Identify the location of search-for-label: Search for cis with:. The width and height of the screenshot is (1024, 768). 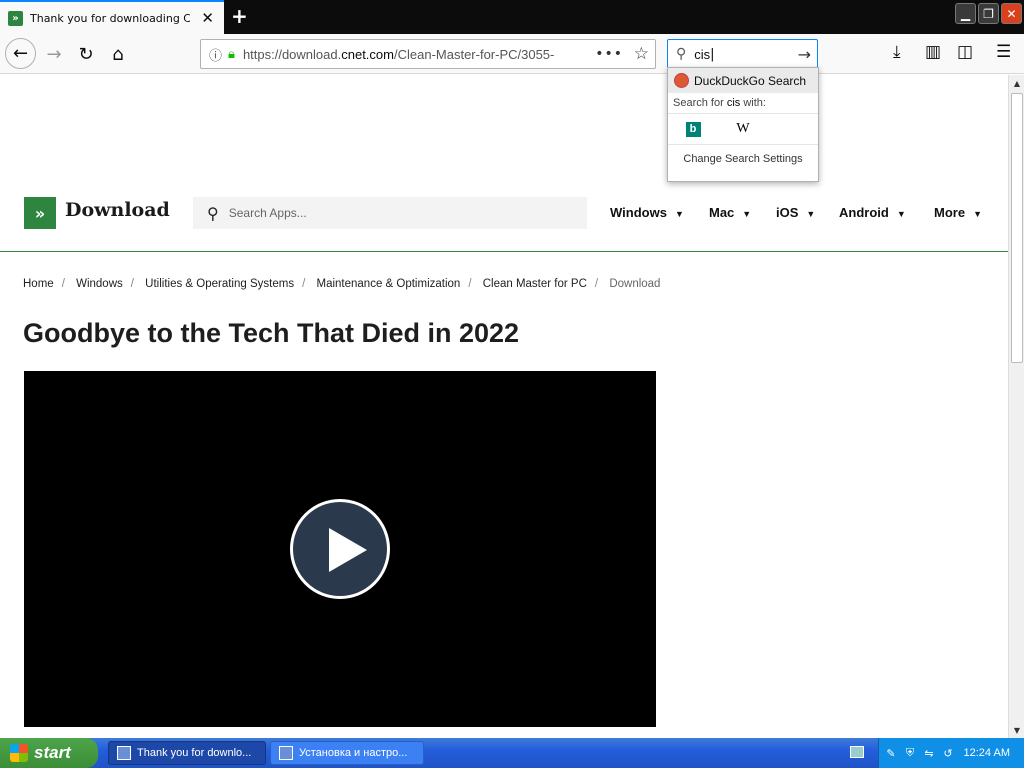
(719, 103).